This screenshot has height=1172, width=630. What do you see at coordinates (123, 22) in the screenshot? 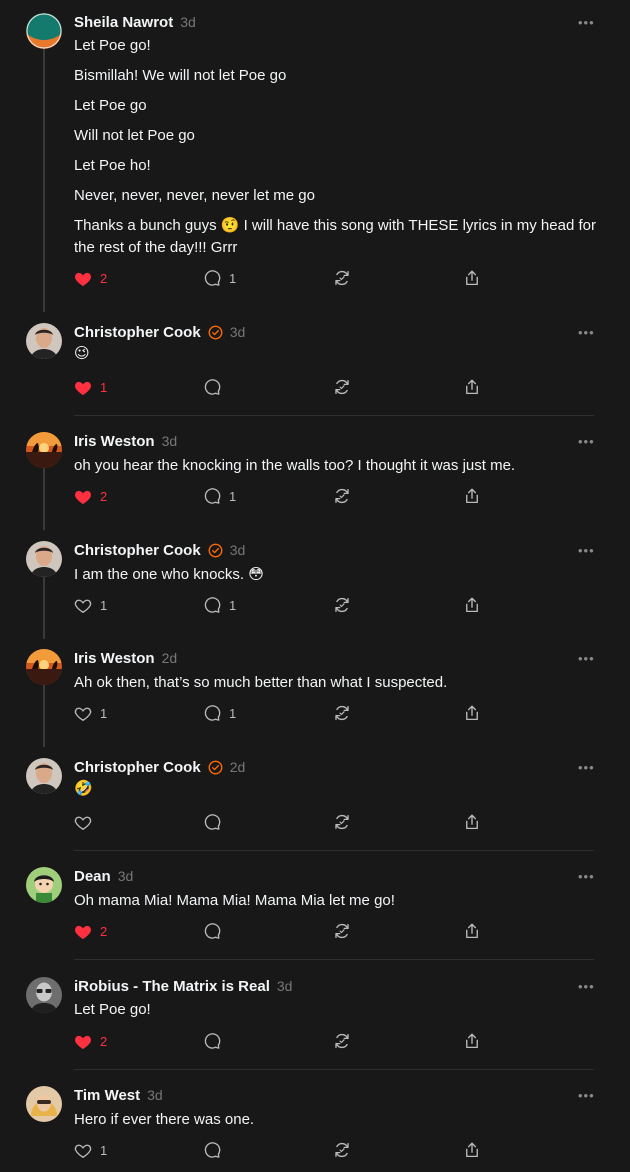
I see `author-name: Sheila Nawrot` at bounding box center [123, 22].